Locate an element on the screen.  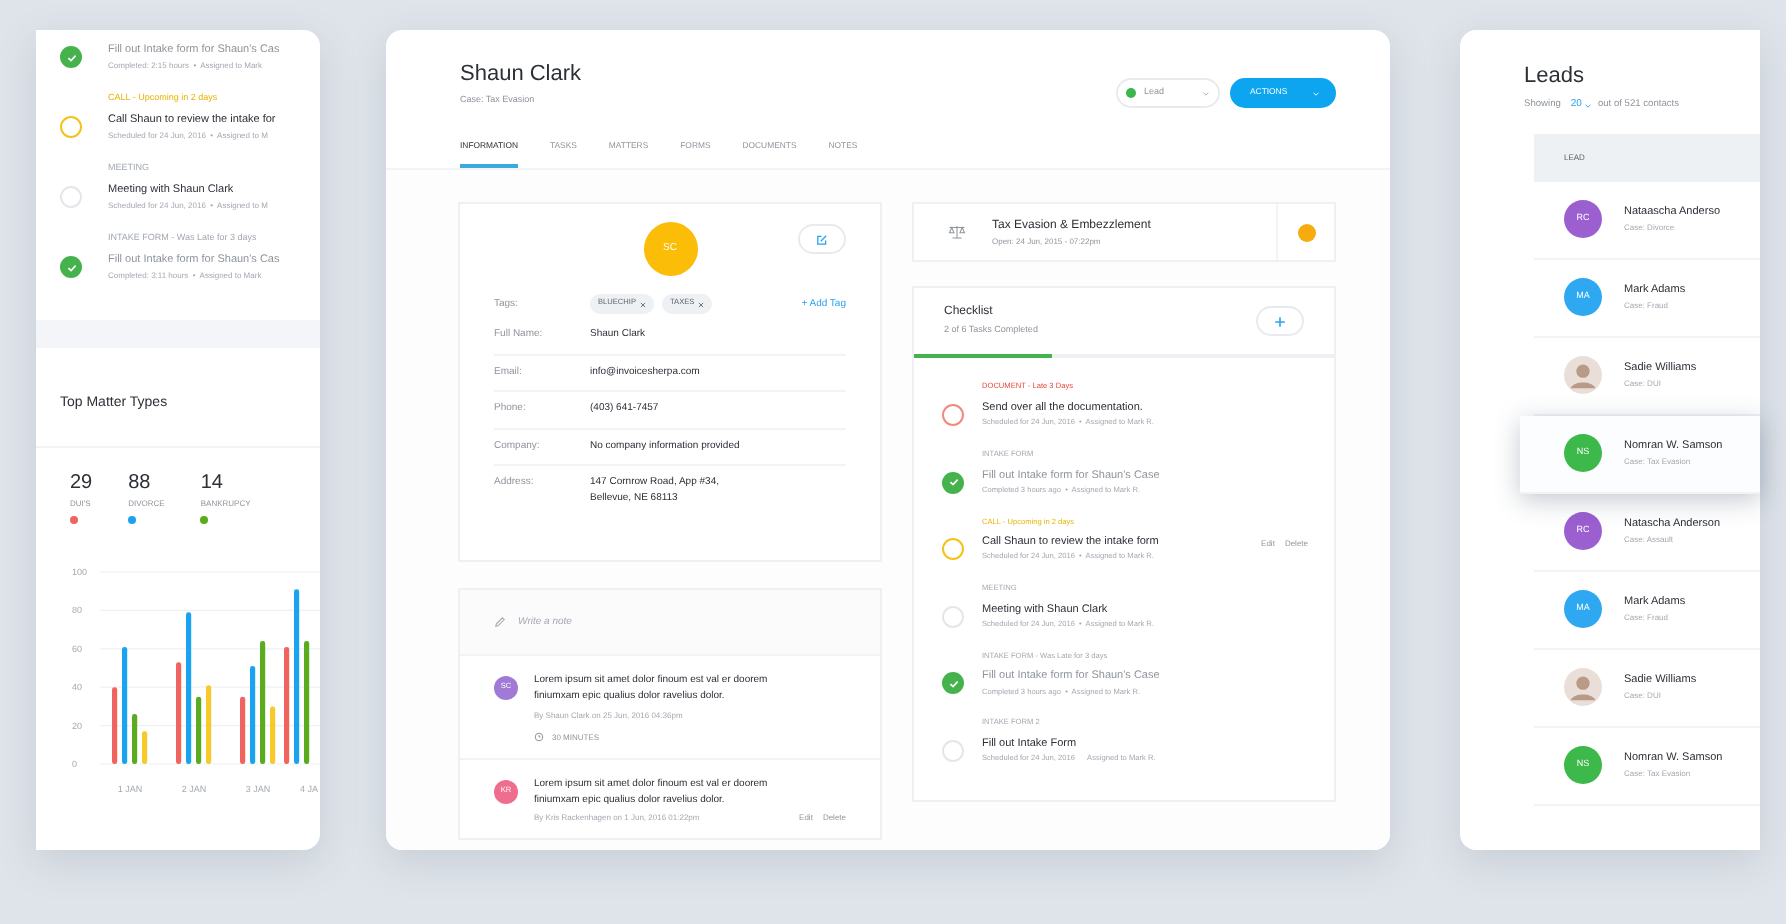
edit-button is located at coordinates (822, 239).